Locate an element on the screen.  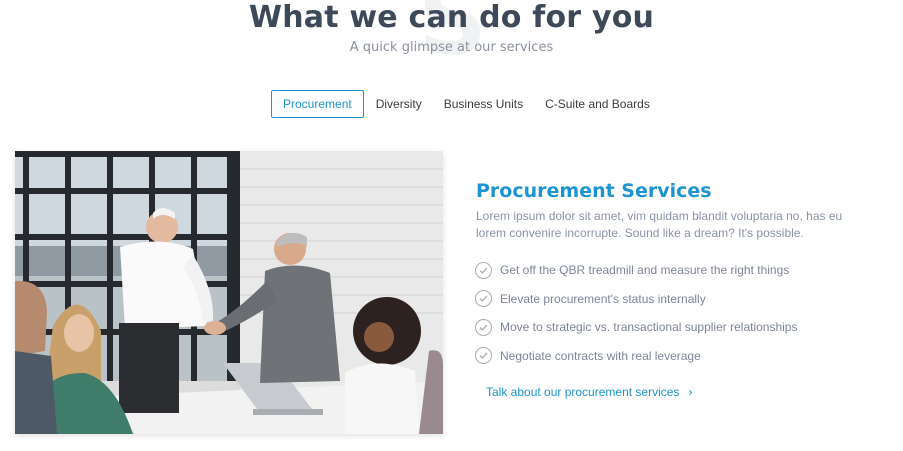
page-title: What we can do for you is located at coordinates (451, 17).